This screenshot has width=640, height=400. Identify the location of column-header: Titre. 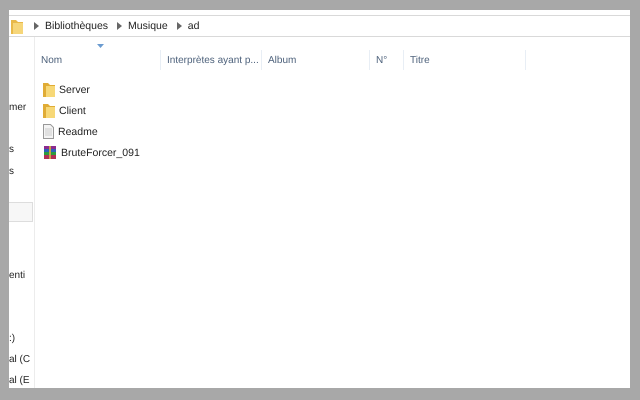
(420, 60).